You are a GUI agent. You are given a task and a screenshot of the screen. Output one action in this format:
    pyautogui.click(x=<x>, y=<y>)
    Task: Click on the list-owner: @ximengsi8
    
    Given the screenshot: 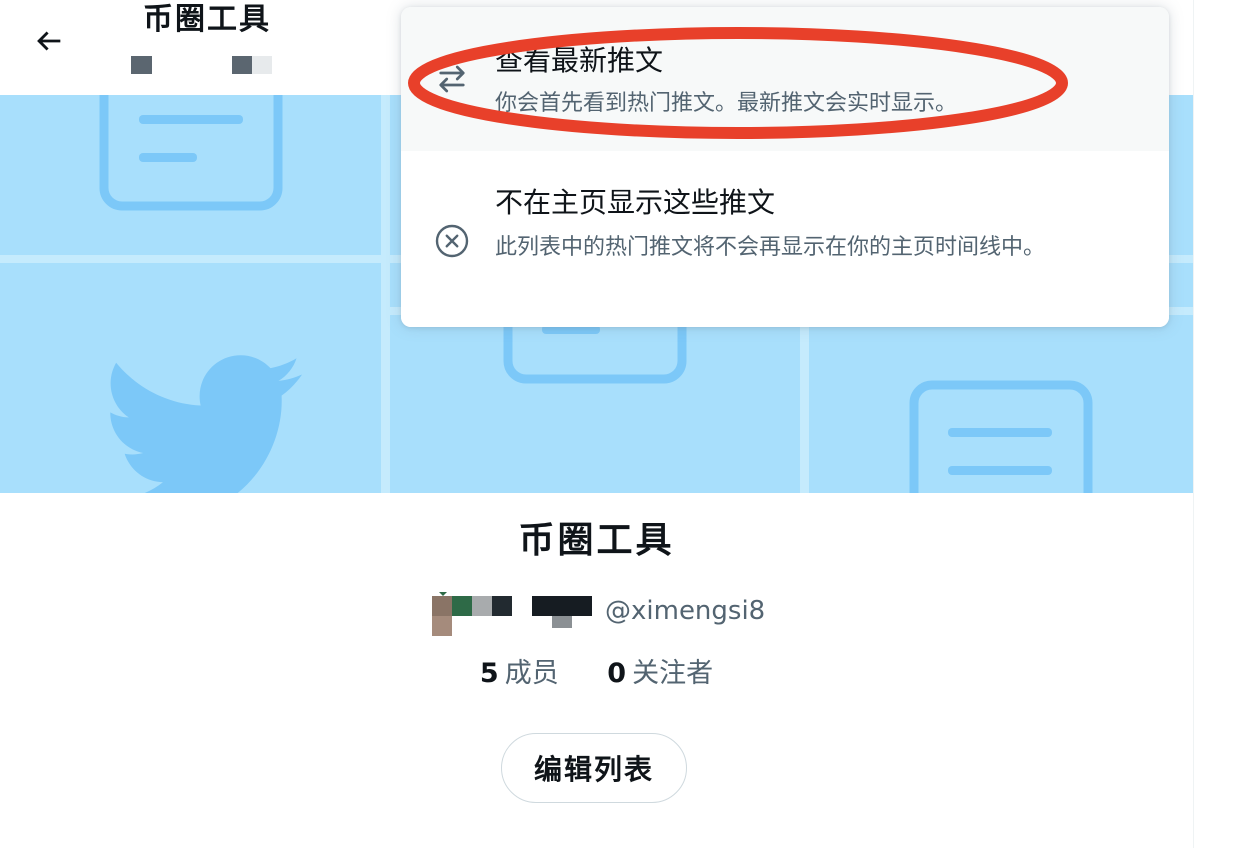 What is the action you would take?
    pyautogui.click(x=611, y=613)
    